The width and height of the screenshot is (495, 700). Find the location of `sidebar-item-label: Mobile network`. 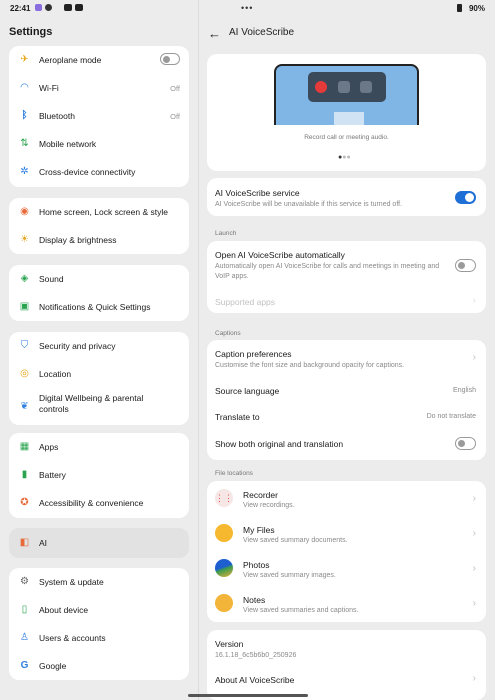

sidebar-item-label: Mobile network is located at coordinates (68, 144).